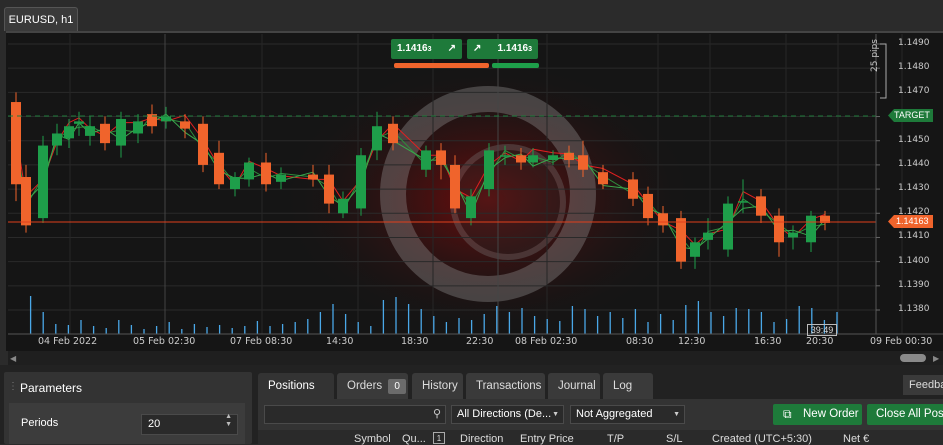 This screenshot has width=943, height=445. What do you see at coordinates (426, 49) in the screenshot?
I see `sell-quote-button: 1.14163 ↗` at bounding box center [426, 49].